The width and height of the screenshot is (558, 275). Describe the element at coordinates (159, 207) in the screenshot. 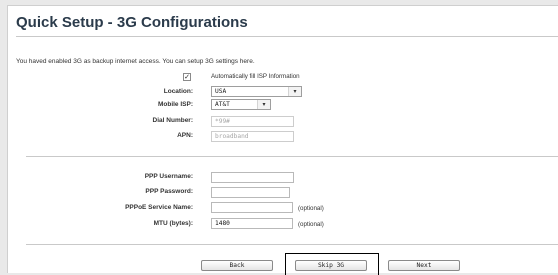

I see `pppoe-service-label: PPPoE Service Name:` at that location.